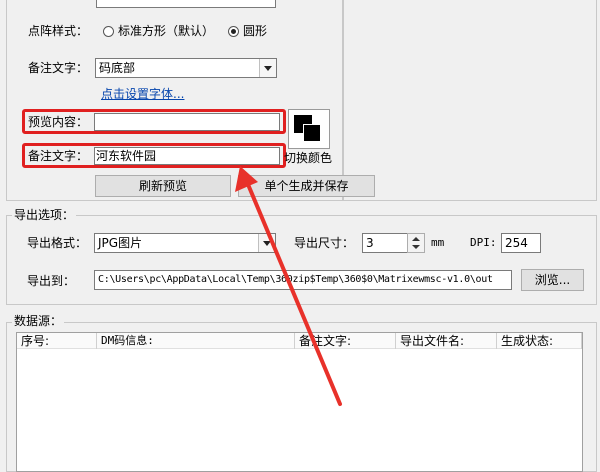  What do you see at coordinates (58, 31) in the screenshot?
I see `dot-style-label: 点阵样式：` at bounding box center [58, 31].